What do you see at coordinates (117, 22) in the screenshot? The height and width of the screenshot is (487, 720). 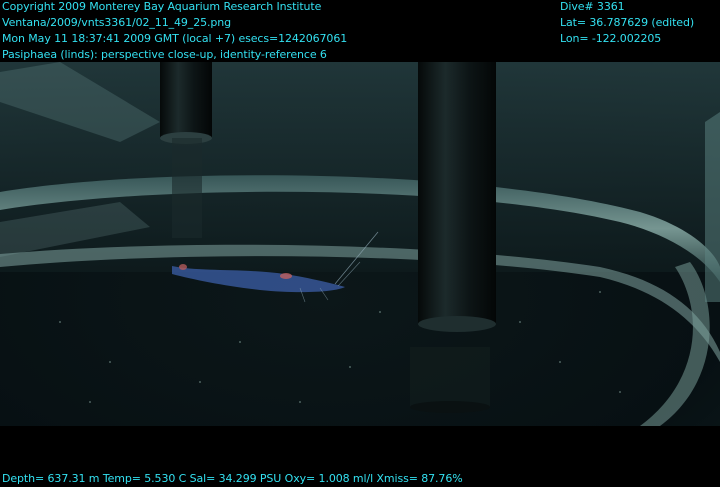 I see `file-path-line: Ventana/2009/vnts3361/02_11_49_25.png` at bounding box center [117, 22].